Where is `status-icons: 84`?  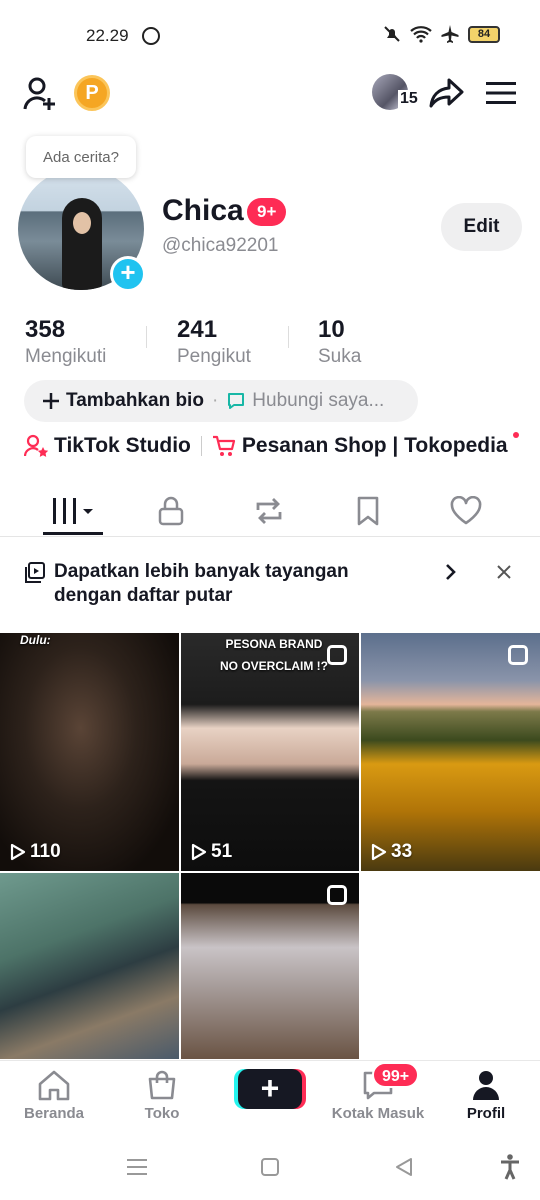
status-icons: 84 is located at coordinates (441, 34).